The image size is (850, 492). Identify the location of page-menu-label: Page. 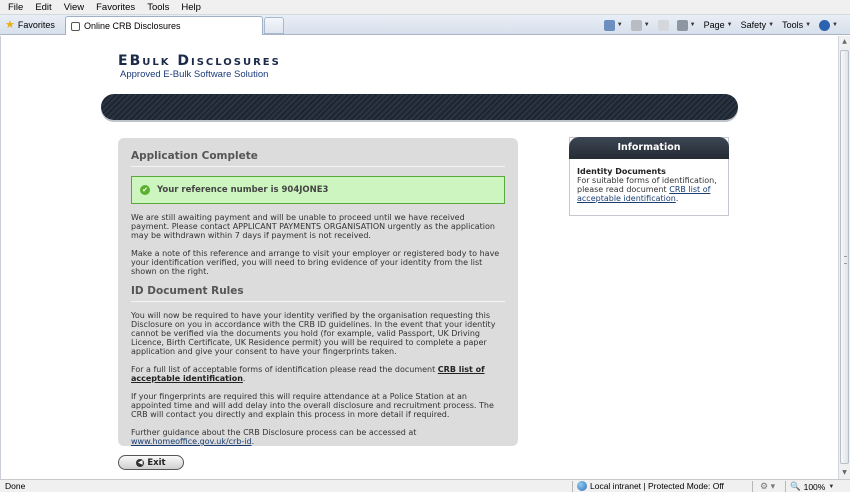
(714, 25).